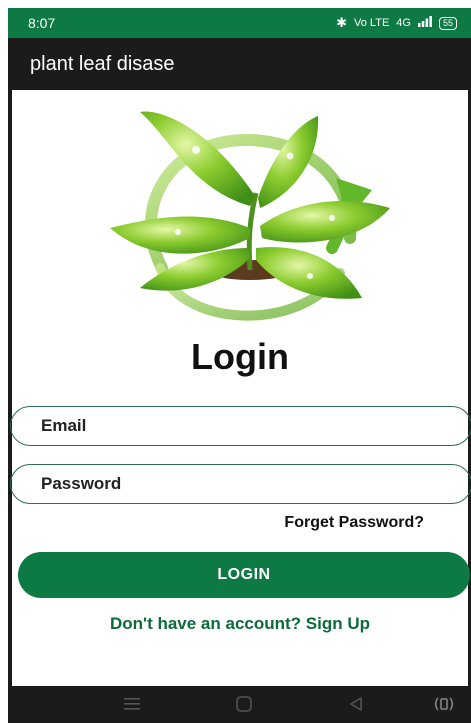 The height and width of the screenshot is (723, 471). I want to click on accessibility-icon, so click(444, 704).